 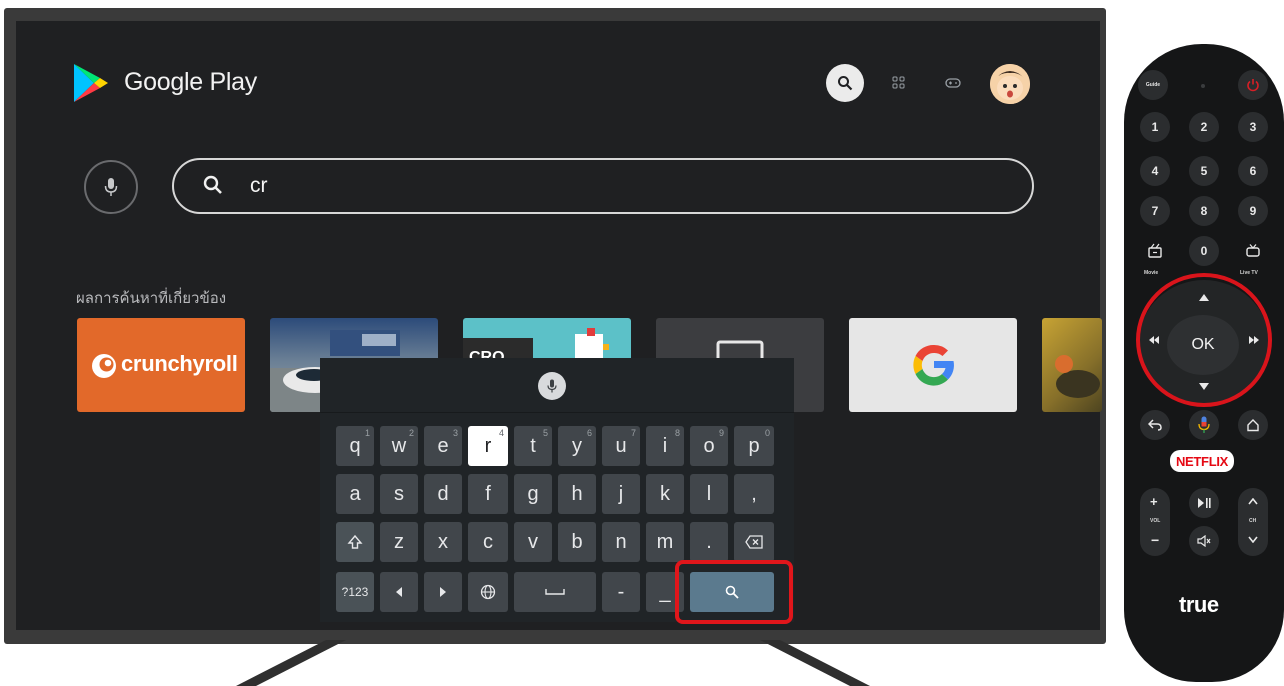 What do you see at coordinates (488, 592) in the screenshot?
I see `language-key` at bounding box center [488, 592].